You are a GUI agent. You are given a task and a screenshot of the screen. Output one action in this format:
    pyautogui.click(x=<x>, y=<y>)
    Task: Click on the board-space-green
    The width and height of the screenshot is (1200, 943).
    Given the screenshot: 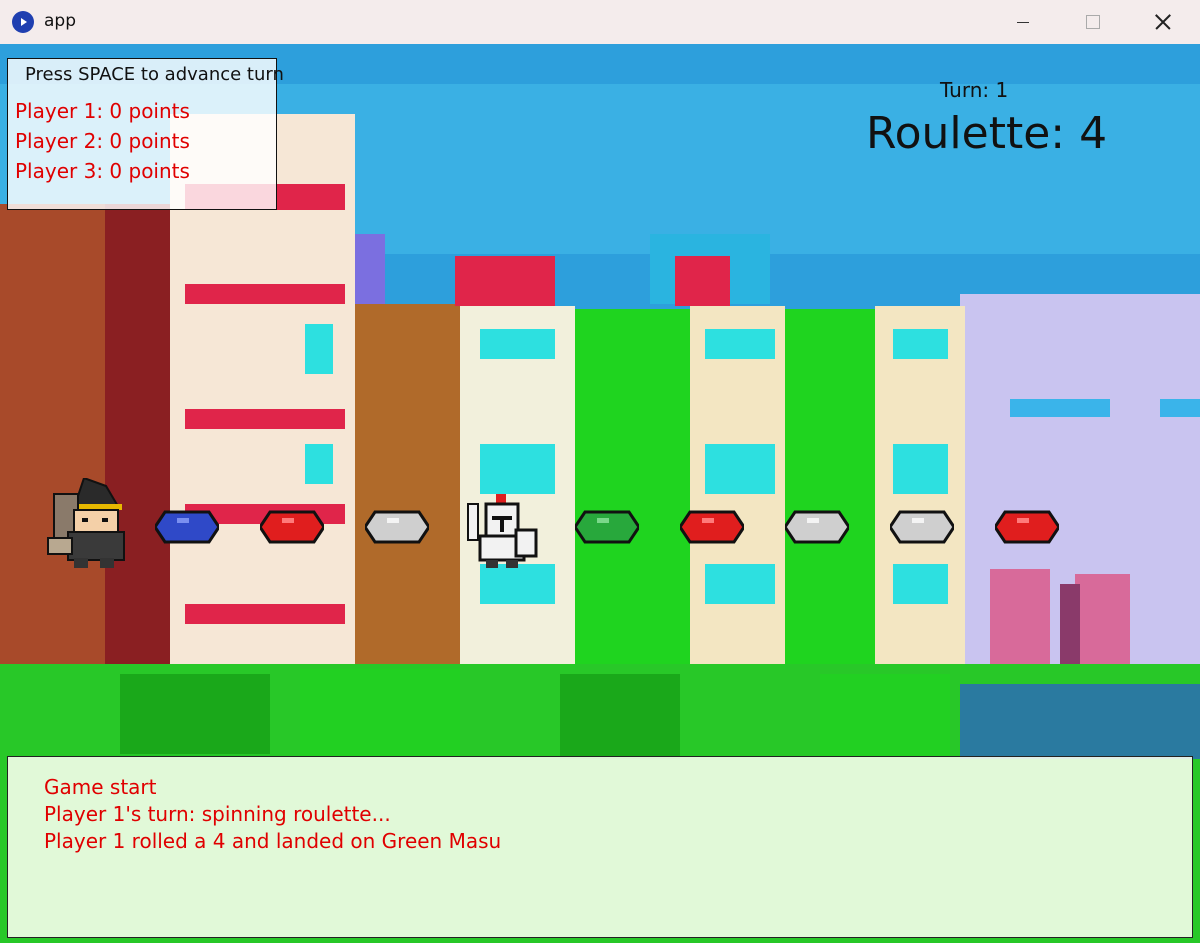 What is the action you would take?
    pyautogui.click(x=607, y=527)
    